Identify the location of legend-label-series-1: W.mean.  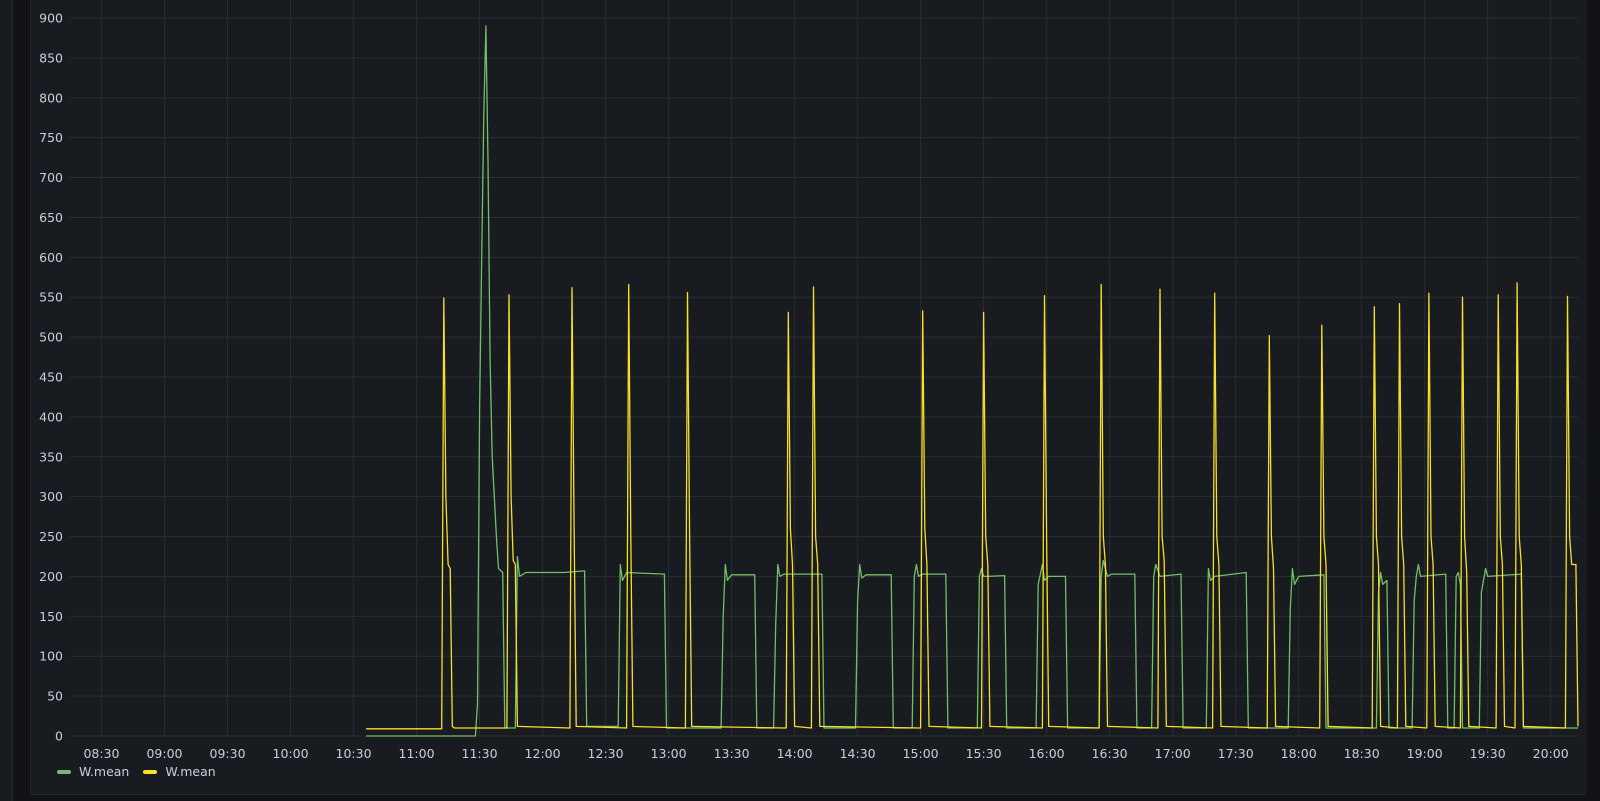
(104, 771).